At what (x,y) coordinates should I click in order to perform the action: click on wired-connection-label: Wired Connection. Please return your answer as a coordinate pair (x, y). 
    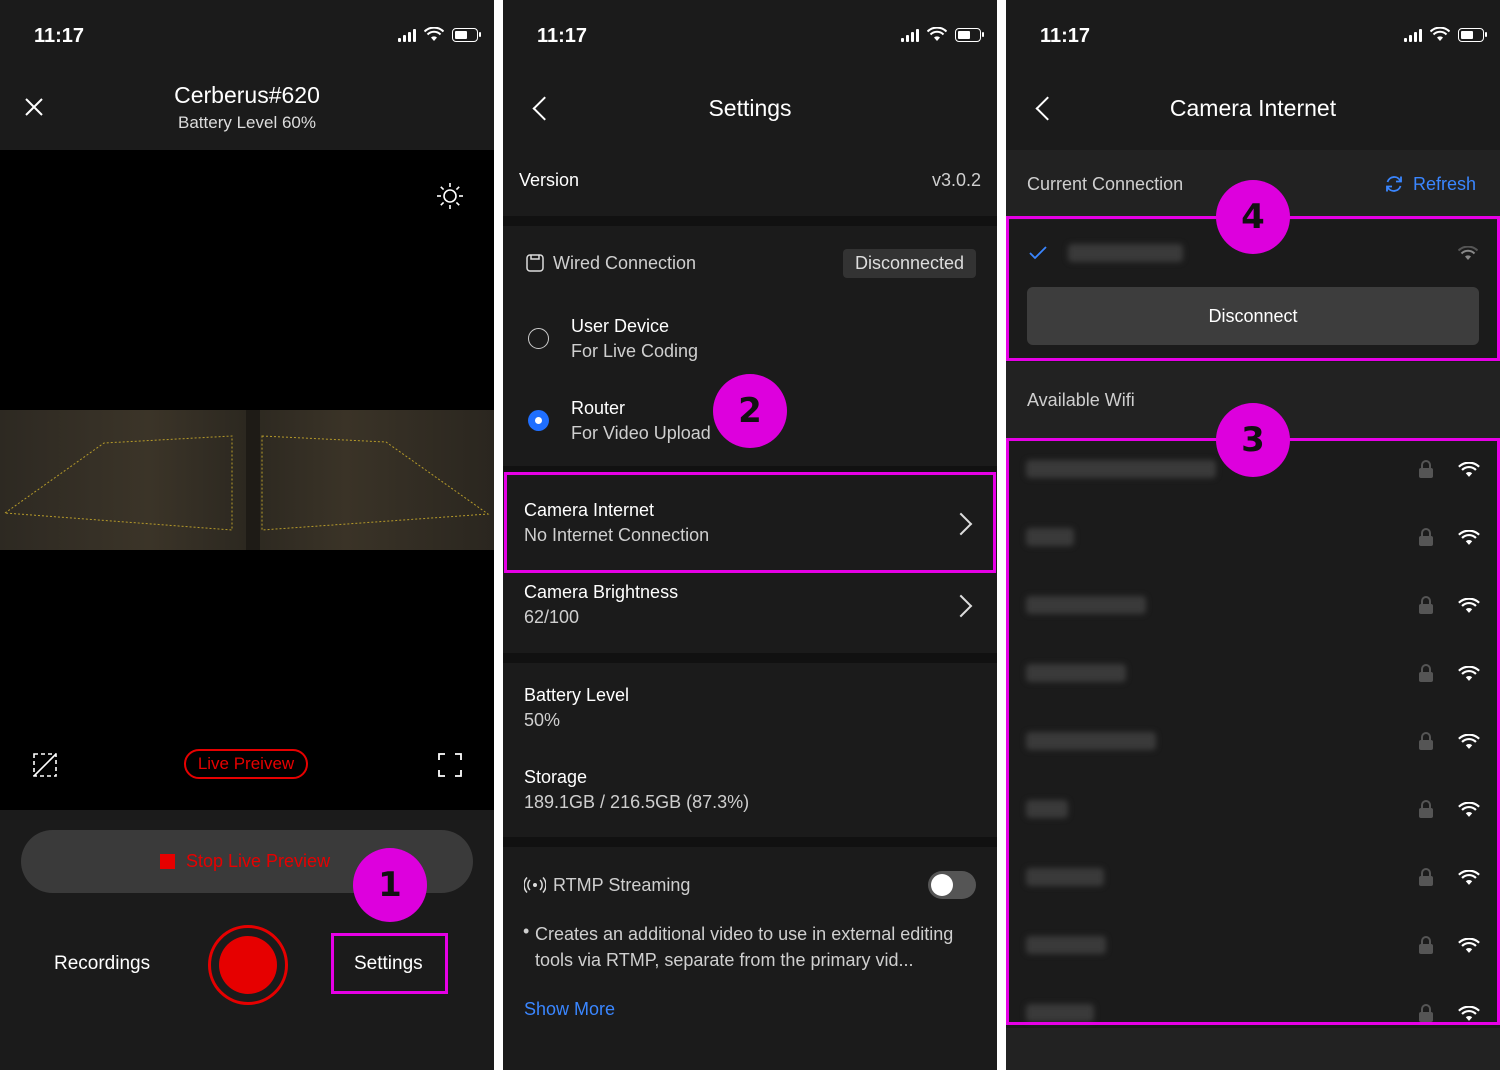
    Looking at the image, I should click on (625, 263).